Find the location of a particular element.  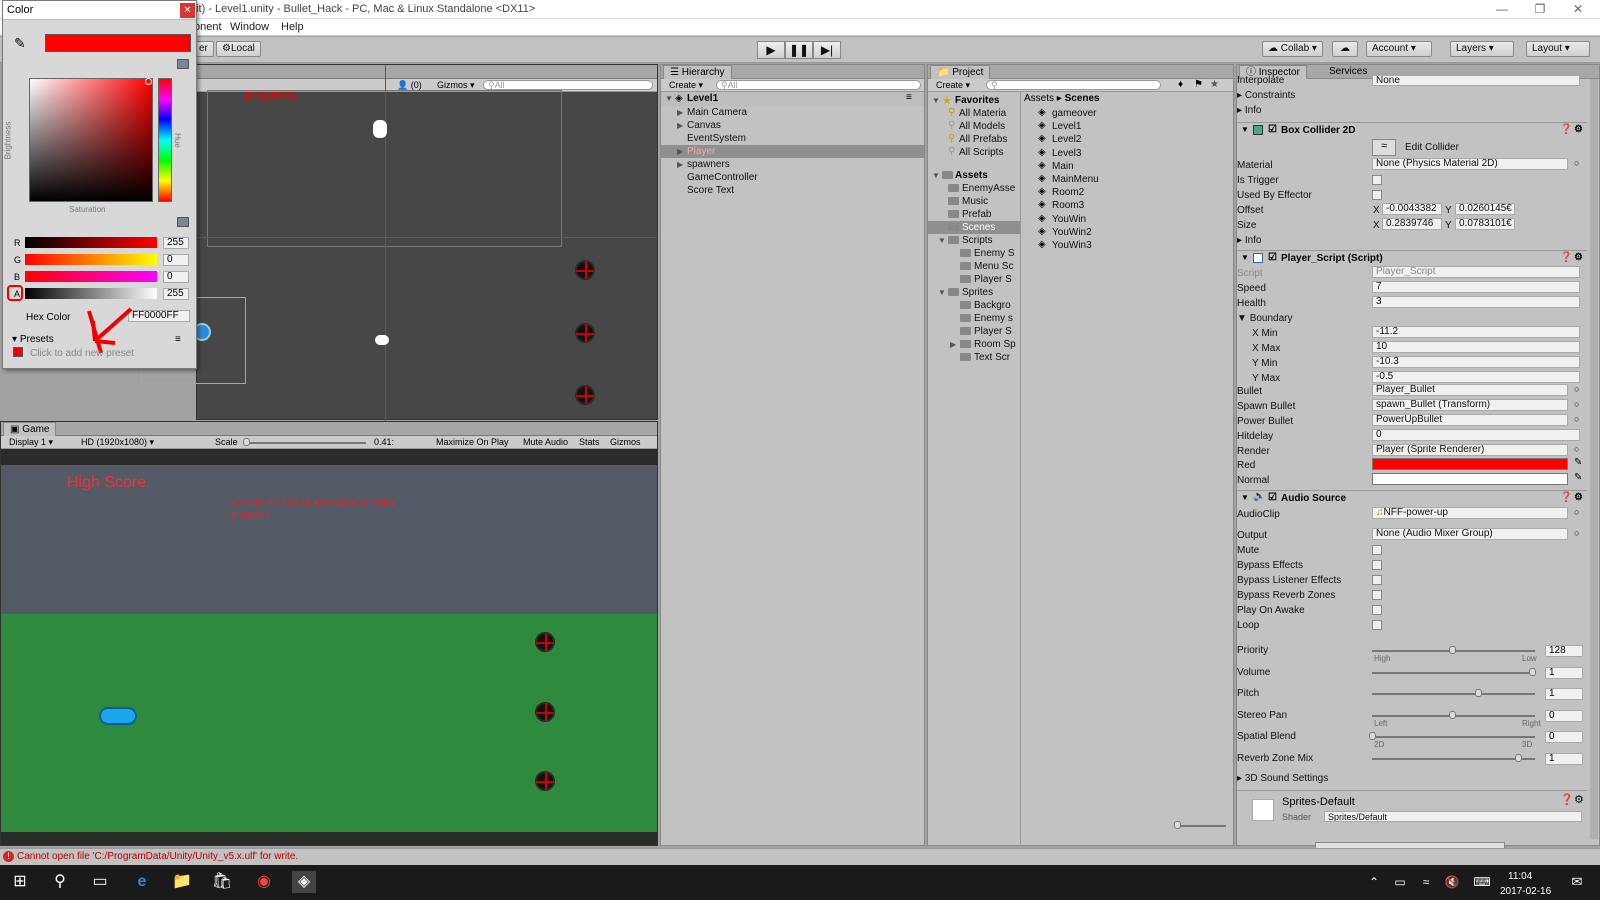

scene-file-item: ◈ Room2 is located at coordinates (1128, 192).